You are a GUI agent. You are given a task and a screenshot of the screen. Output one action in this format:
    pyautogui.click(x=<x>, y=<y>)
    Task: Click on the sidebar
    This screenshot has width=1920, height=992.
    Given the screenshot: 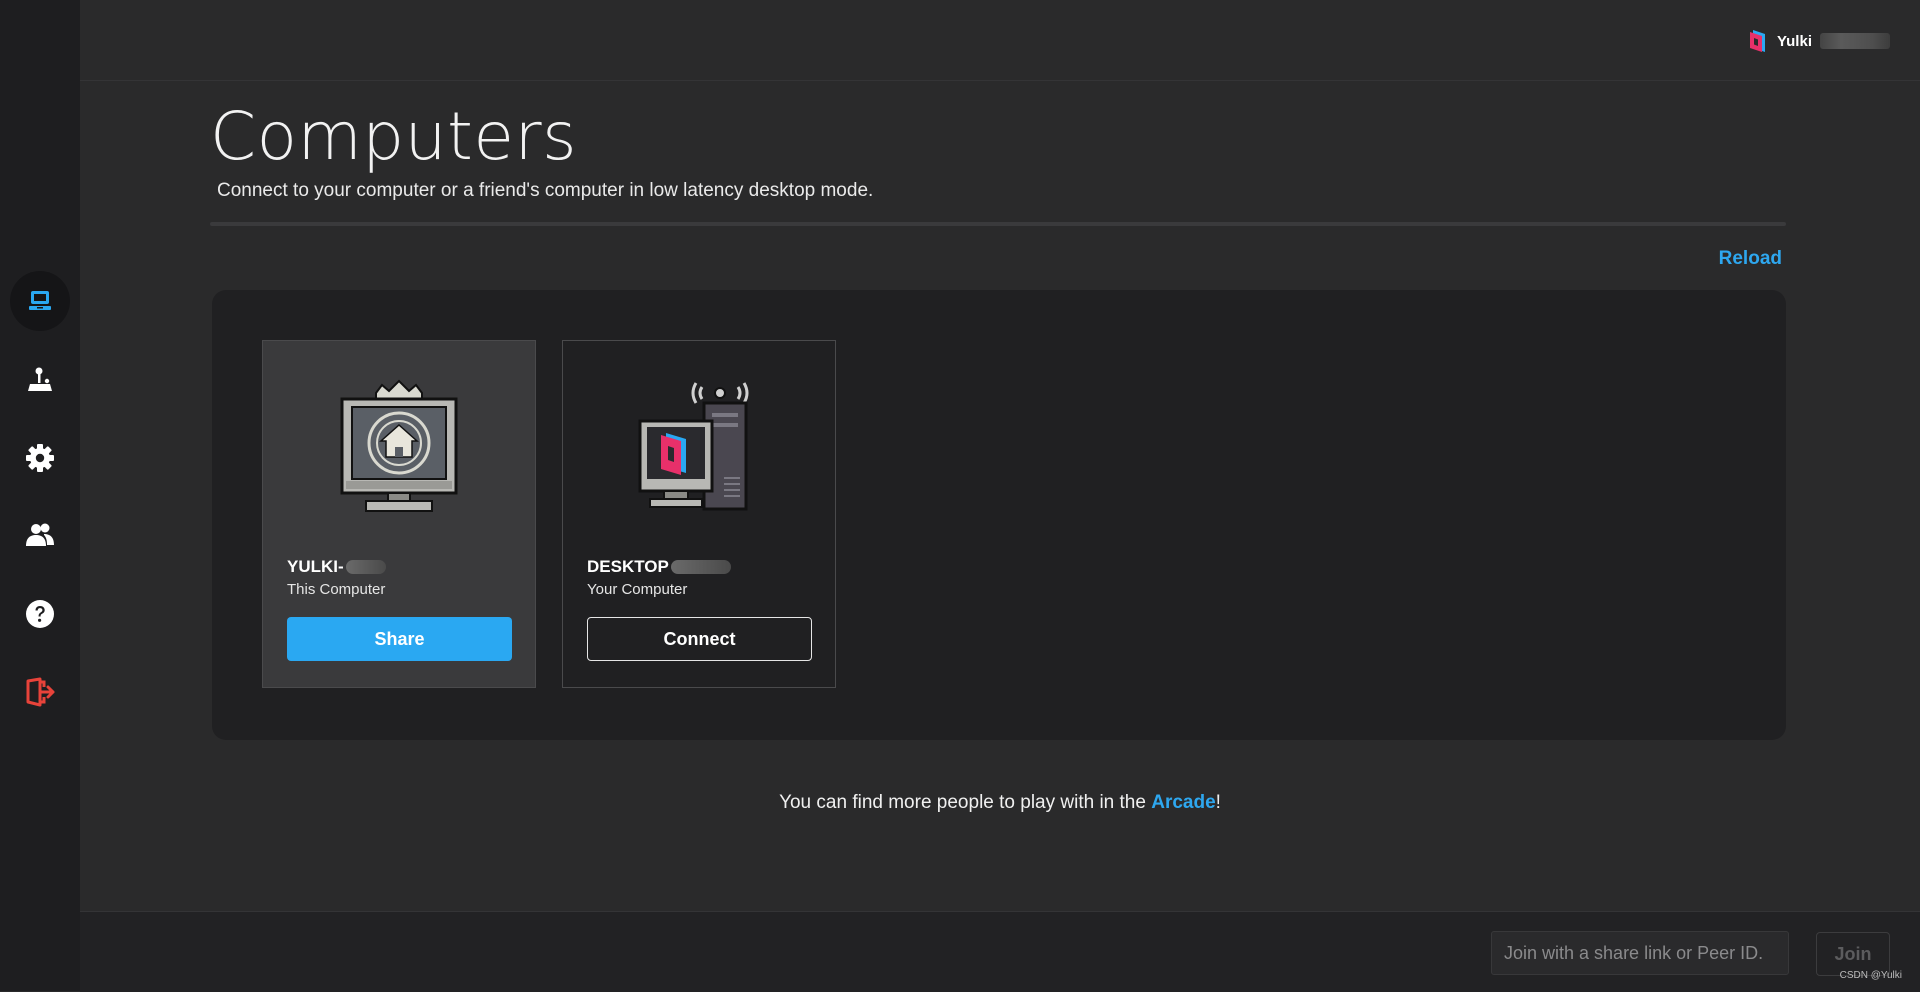 What is the action you would take?
    pyautogui.click(x=40, y=495)
    